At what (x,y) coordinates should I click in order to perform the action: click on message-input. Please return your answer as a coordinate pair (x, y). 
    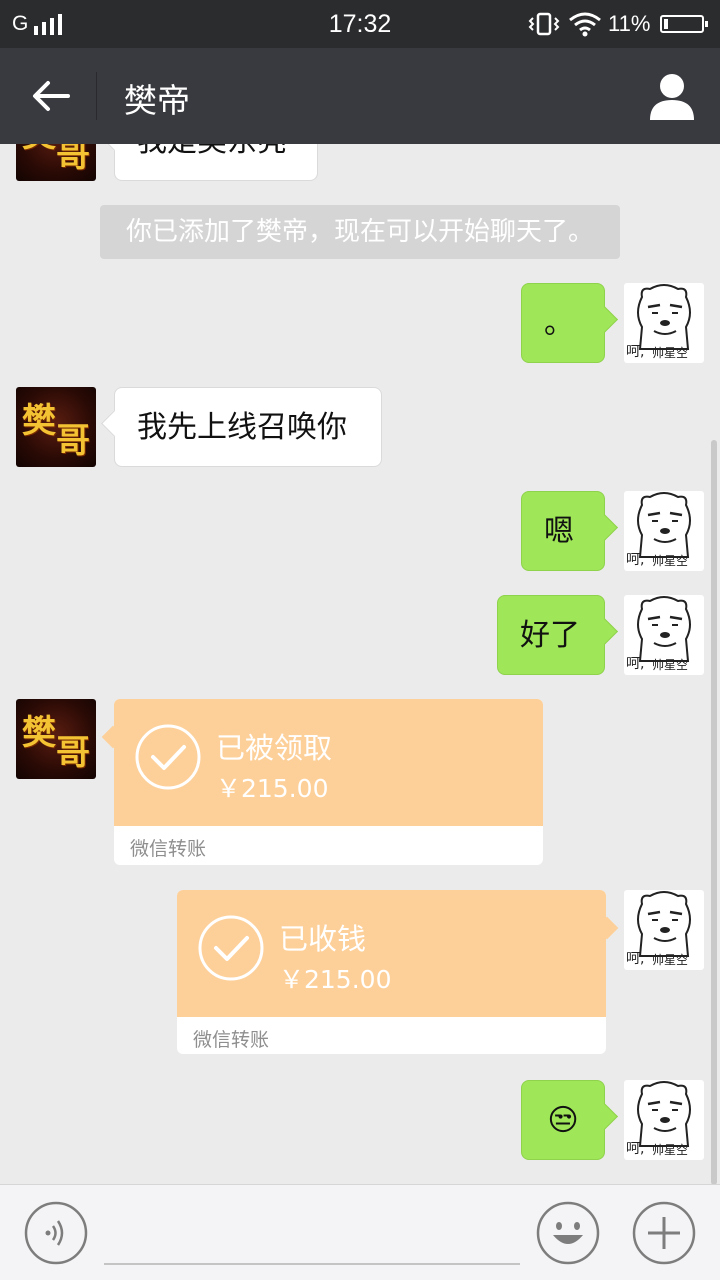
    Looking at the image, I should click on (312, 1264).